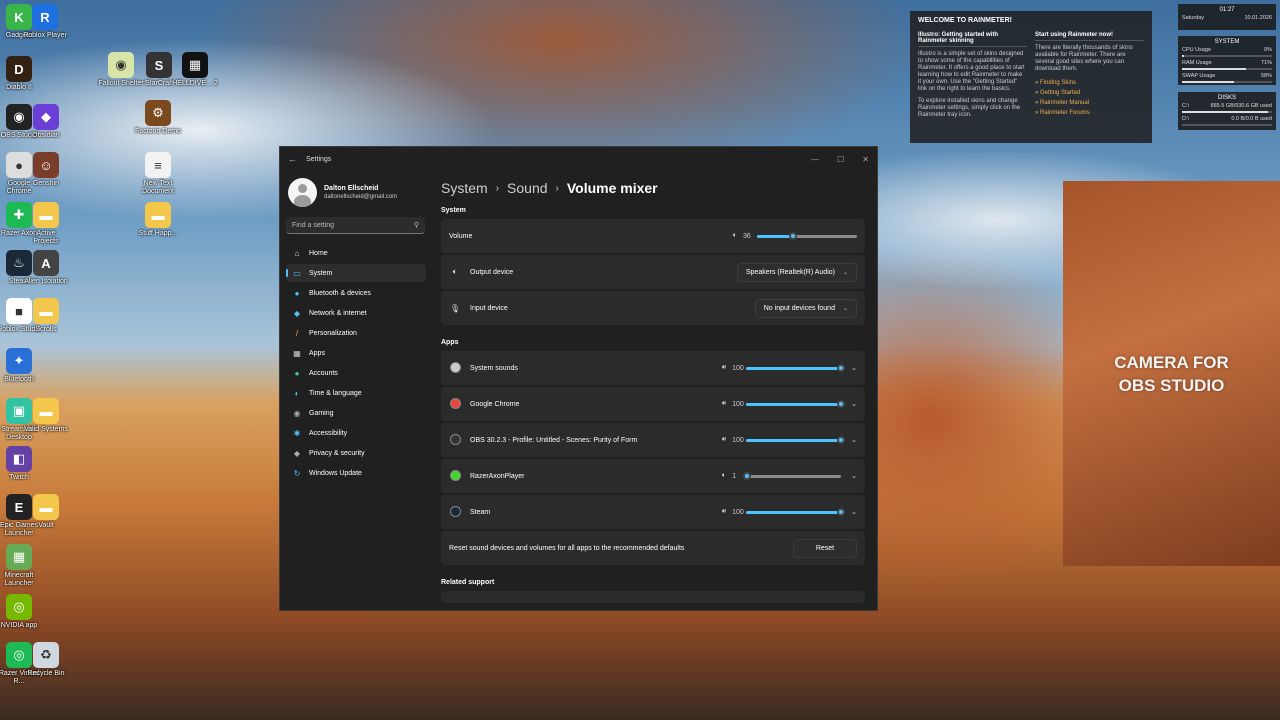 The height and width of the screenshot is (720, 1280). What do you see at coordinates (338, 313) in the screenshot?
I see `sidebar-item-label: Network & internet` at bounding box center [338, 313].